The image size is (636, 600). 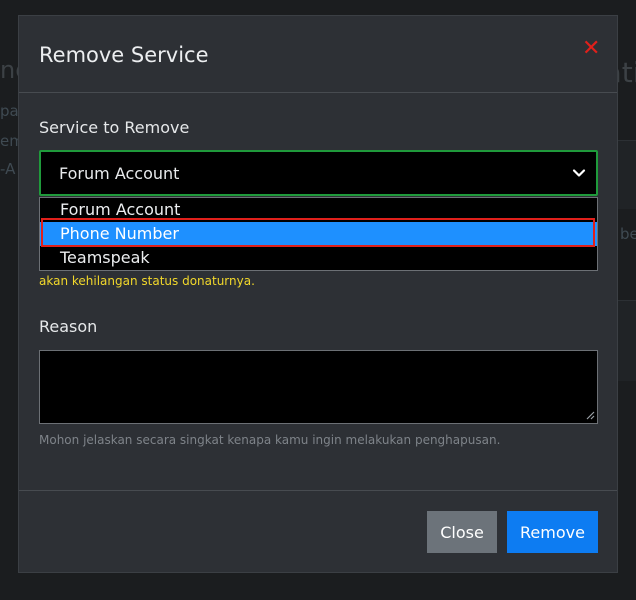 What do you see at coordinates (119, 173) in the screenshot?
I see `select-value: Forum Account` at bounding box center [119, 173].